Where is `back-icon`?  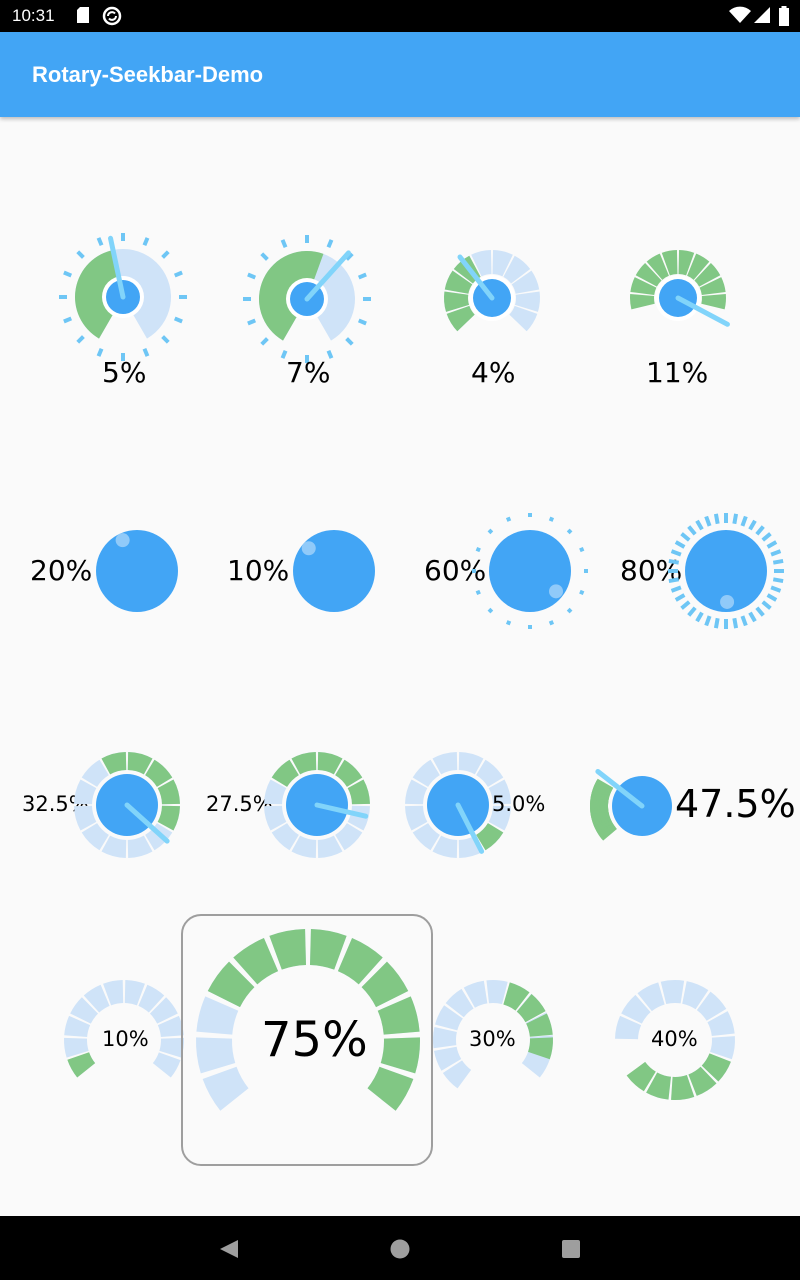 back-icon is located at coordinates (229, 1251).